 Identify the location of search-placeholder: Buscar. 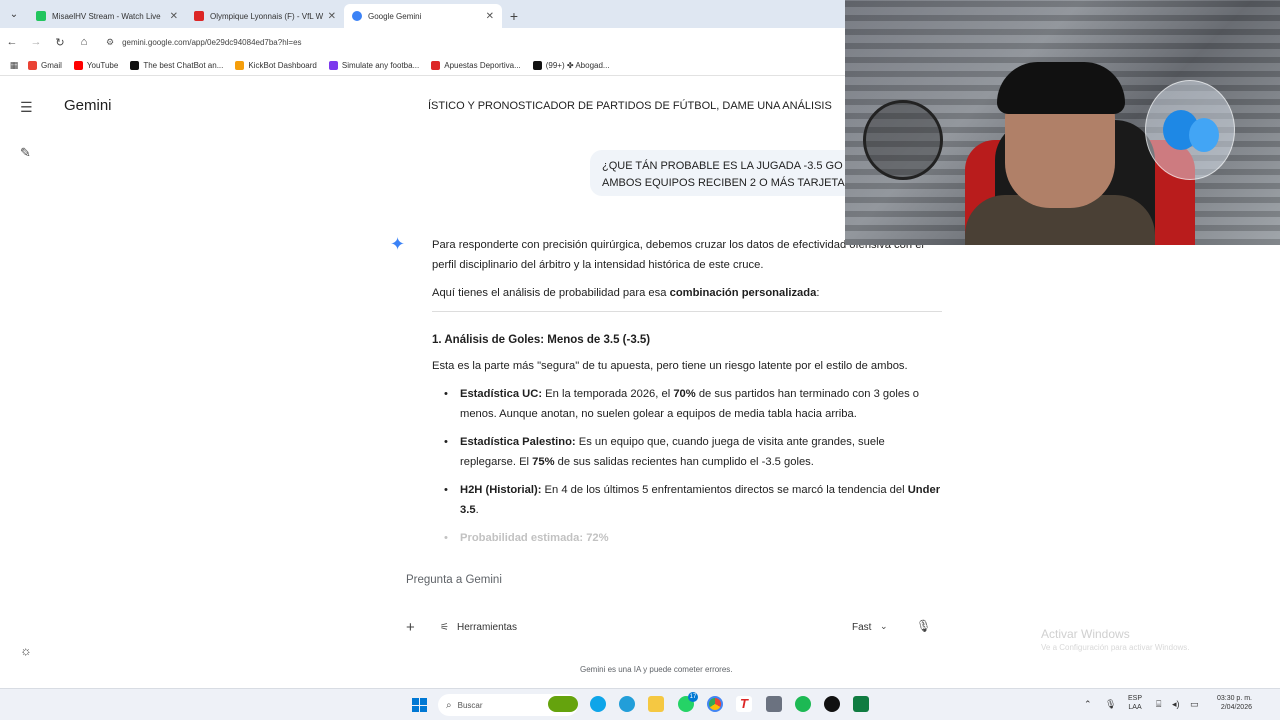
(470, 705).